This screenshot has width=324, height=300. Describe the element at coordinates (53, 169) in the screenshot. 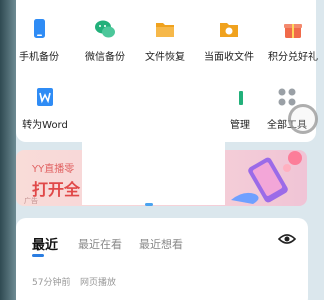

I see `banner-line1: YY直播零` at that location.